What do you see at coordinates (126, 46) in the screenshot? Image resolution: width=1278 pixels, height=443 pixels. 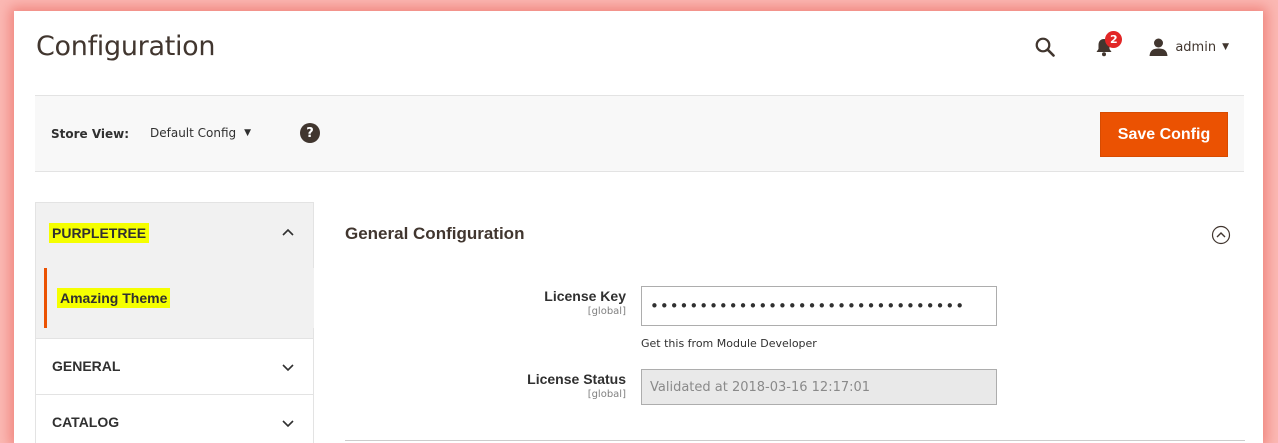 I see `page-title: Configuration` at bounding box center [126, 46].